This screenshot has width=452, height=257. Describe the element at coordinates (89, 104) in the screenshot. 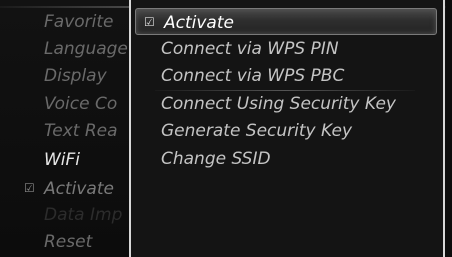

I see `menu-item-voice-control: Voice Co` at that location.